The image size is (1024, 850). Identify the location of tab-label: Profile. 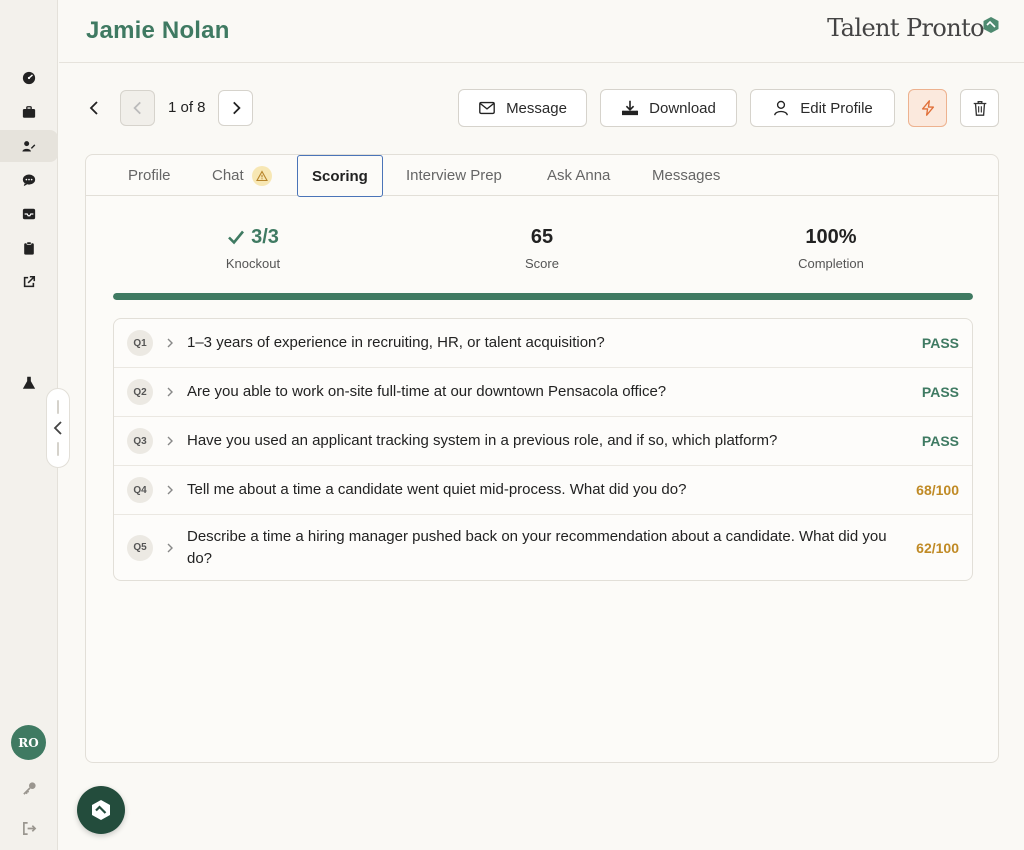
(149, 175).